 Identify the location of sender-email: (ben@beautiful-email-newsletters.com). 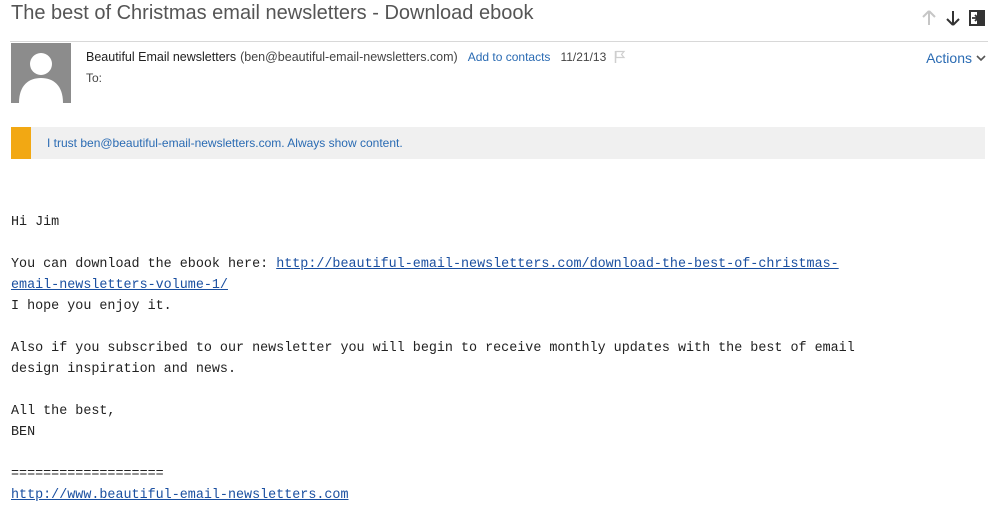
(349, 57).